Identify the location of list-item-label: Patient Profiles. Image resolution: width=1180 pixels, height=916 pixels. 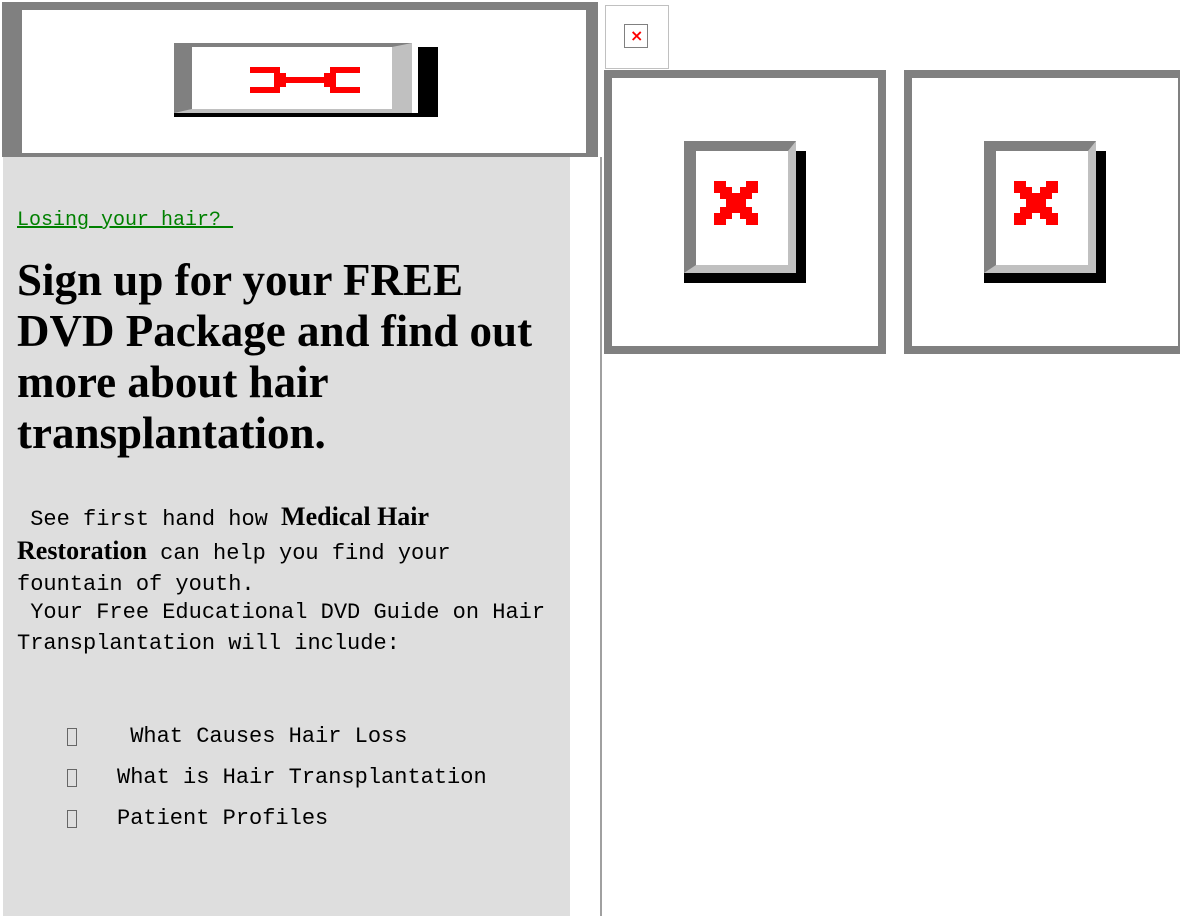
(223, 818).